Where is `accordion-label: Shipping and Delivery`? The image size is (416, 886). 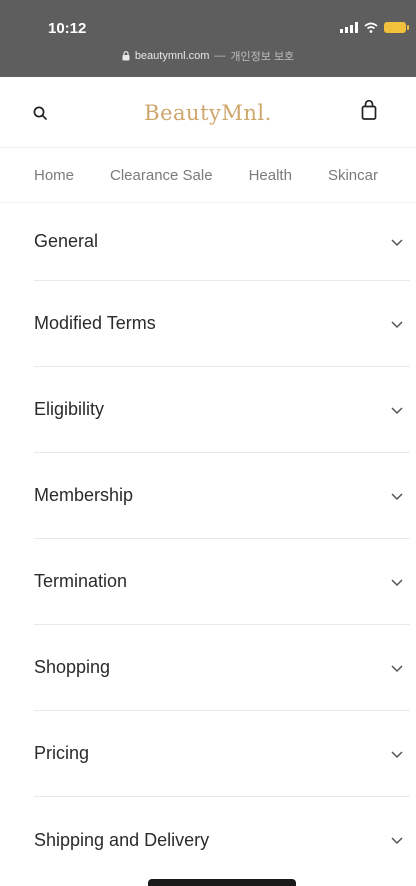 accordion-label: Shipping and Delivery is located at coordinates (122, 839).